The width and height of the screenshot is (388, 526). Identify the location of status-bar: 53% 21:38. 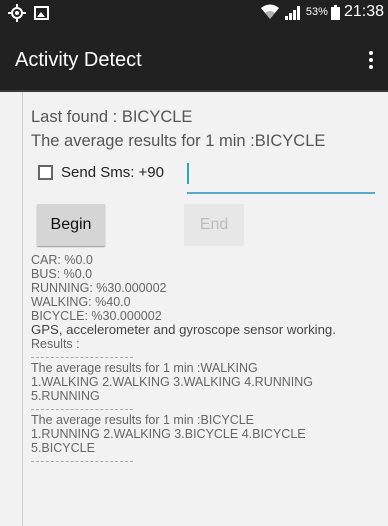
(194, 13).